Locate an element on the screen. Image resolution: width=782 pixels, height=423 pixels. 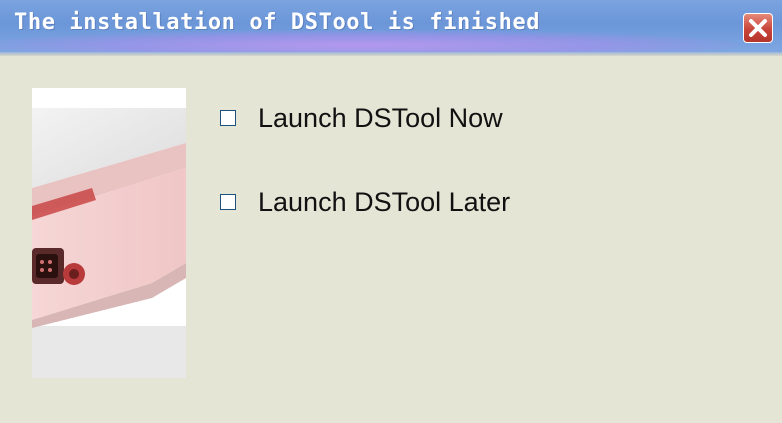
launch-now-checkbox is located at coordinates (228, 118).